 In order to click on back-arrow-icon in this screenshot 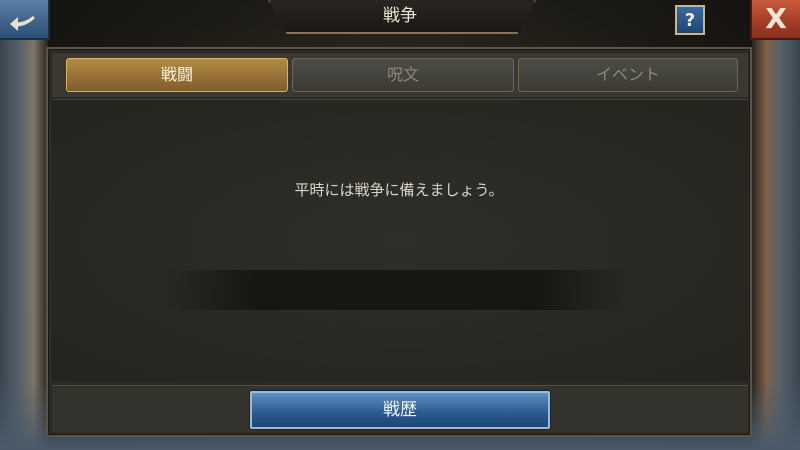, I will do `click(22, 23)`.